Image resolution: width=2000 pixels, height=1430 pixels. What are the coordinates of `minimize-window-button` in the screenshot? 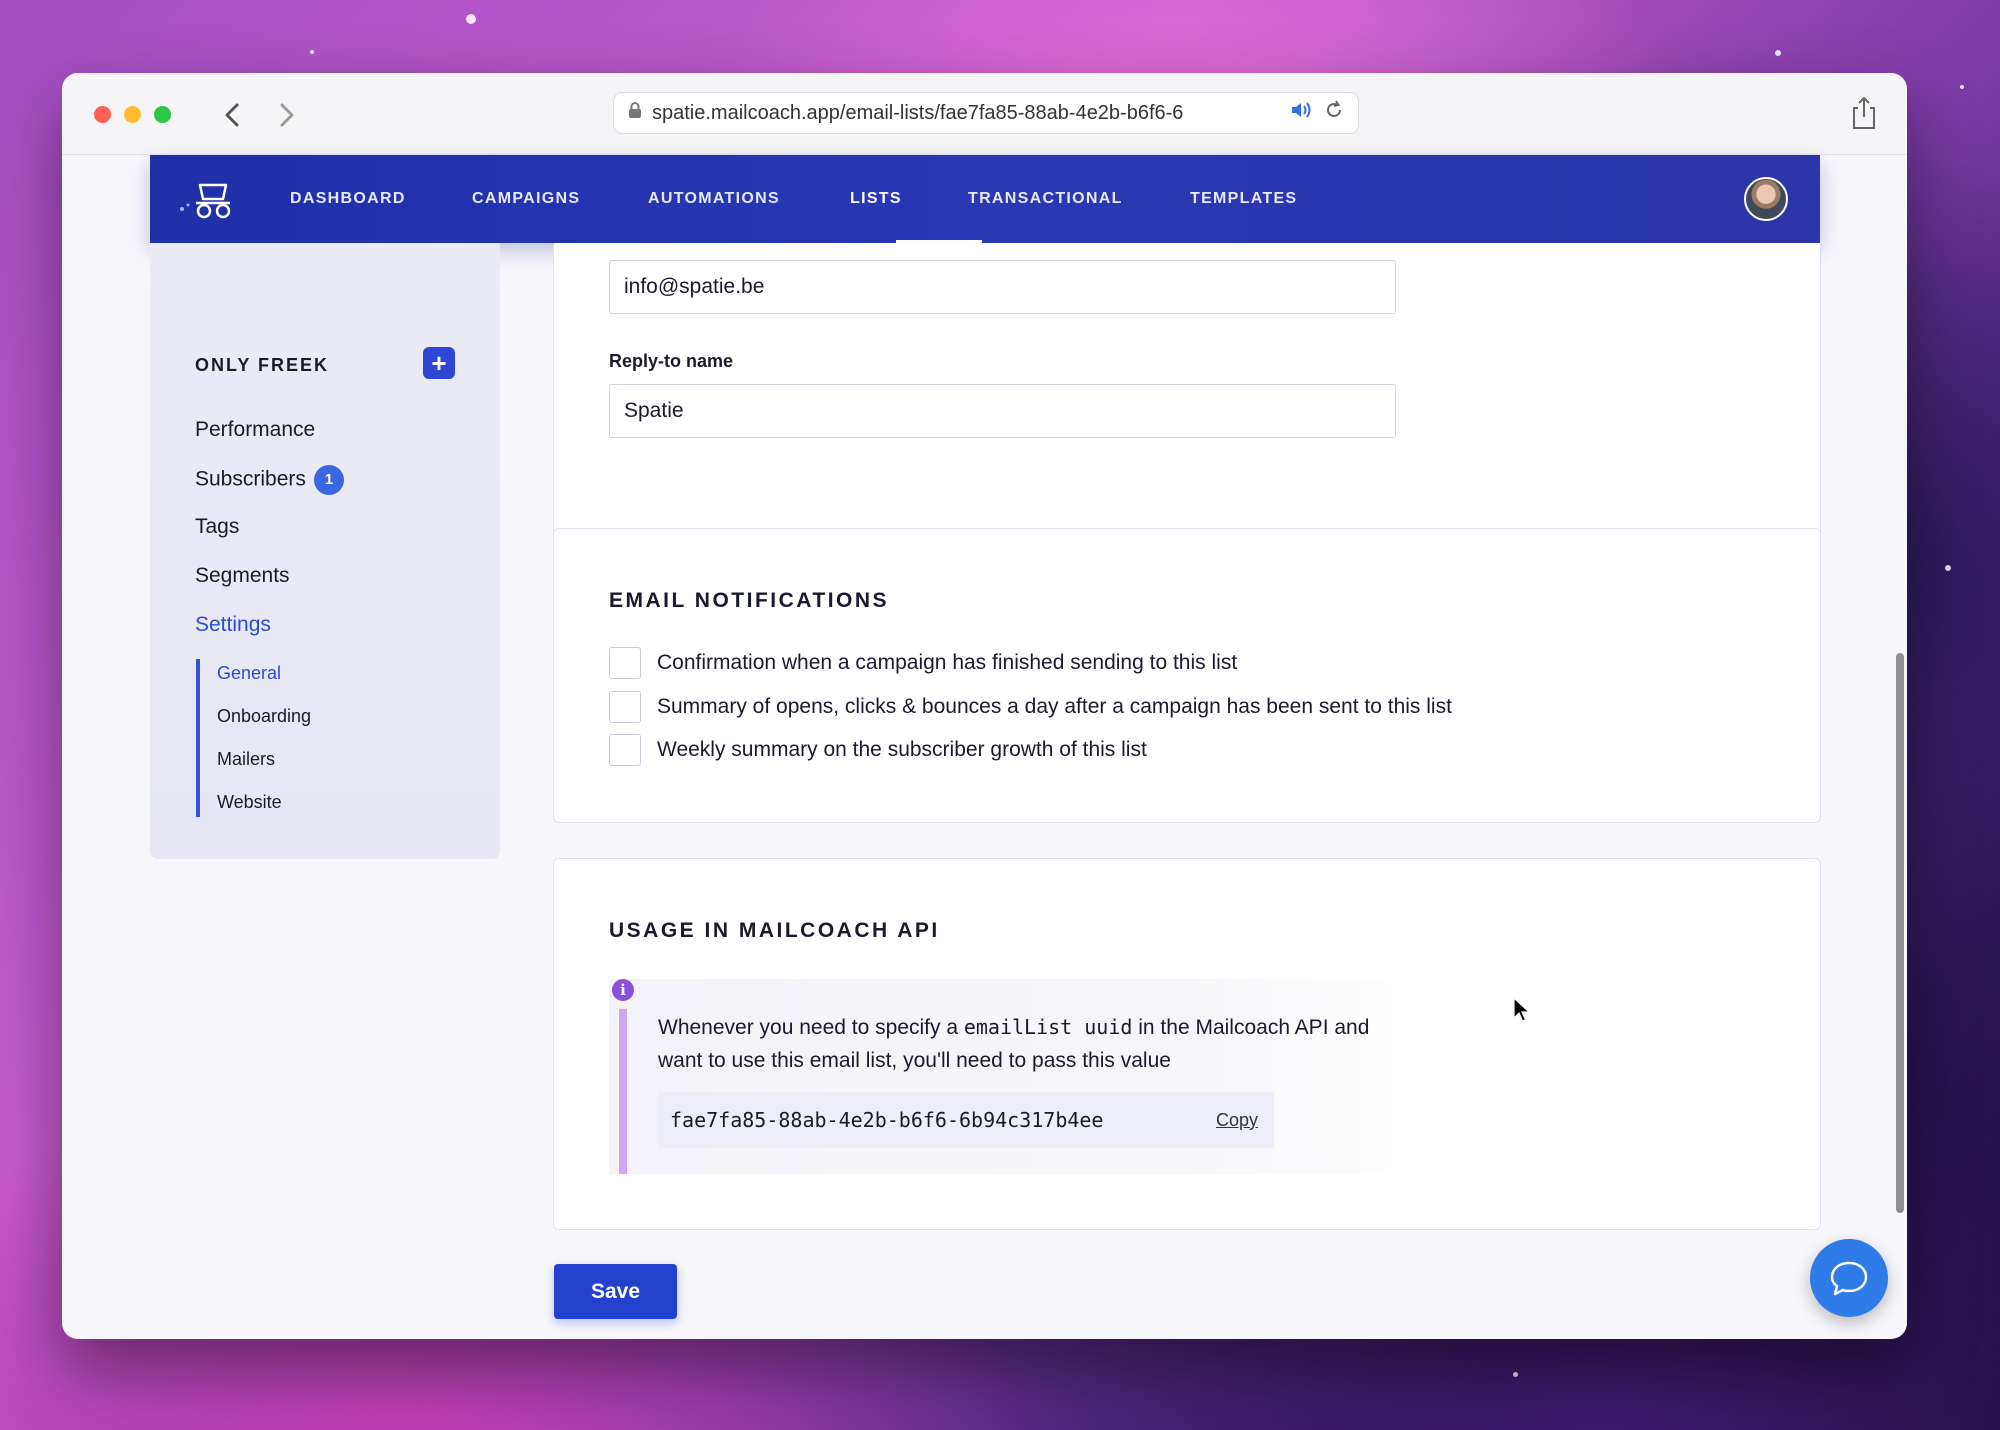 It's located at (132, 114).